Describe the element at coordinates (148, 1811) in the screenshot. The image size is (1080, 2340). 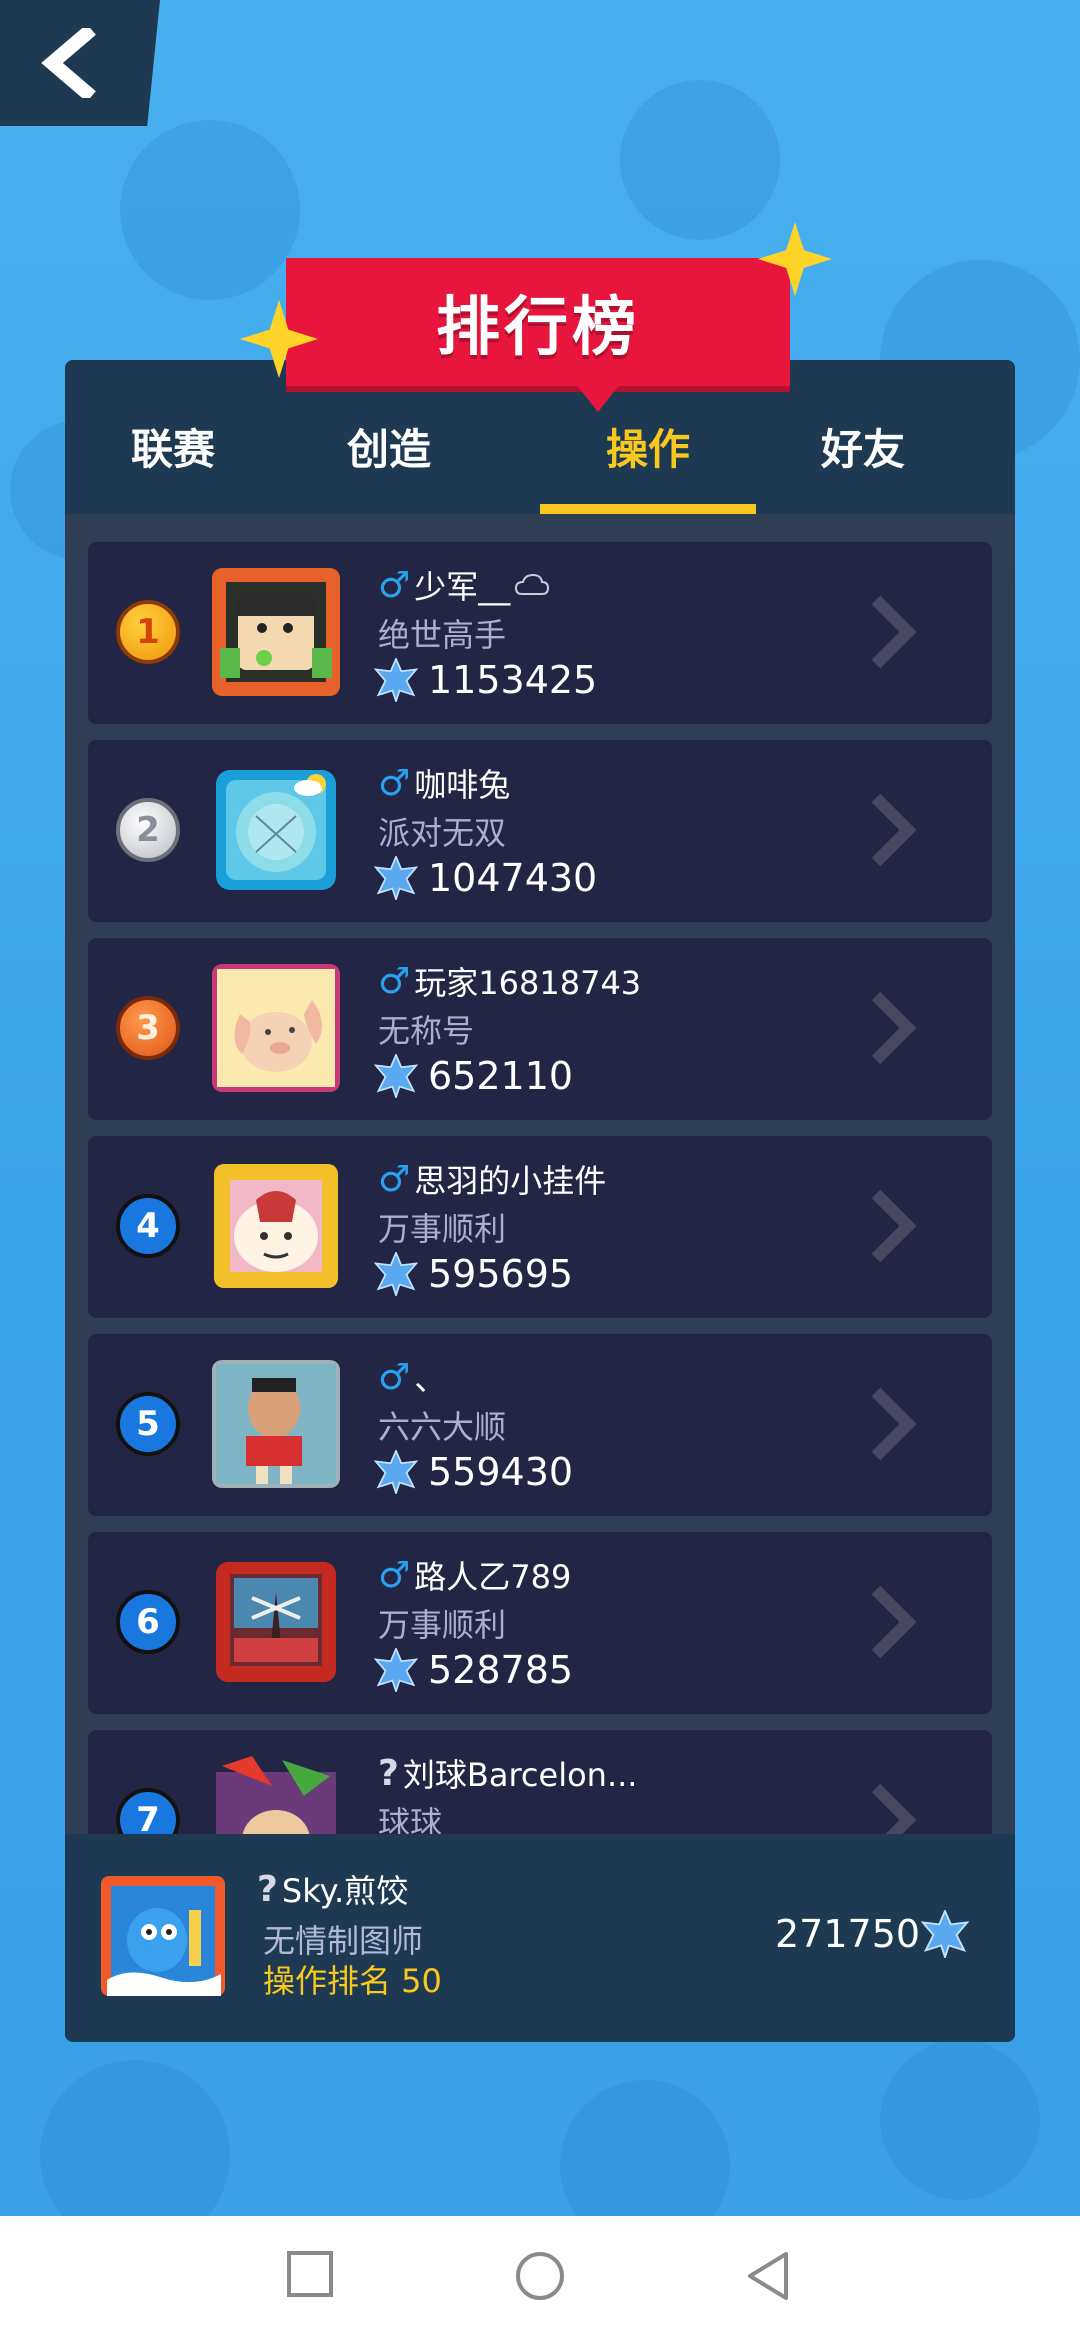
I see `rank-badge: 7` at that location.